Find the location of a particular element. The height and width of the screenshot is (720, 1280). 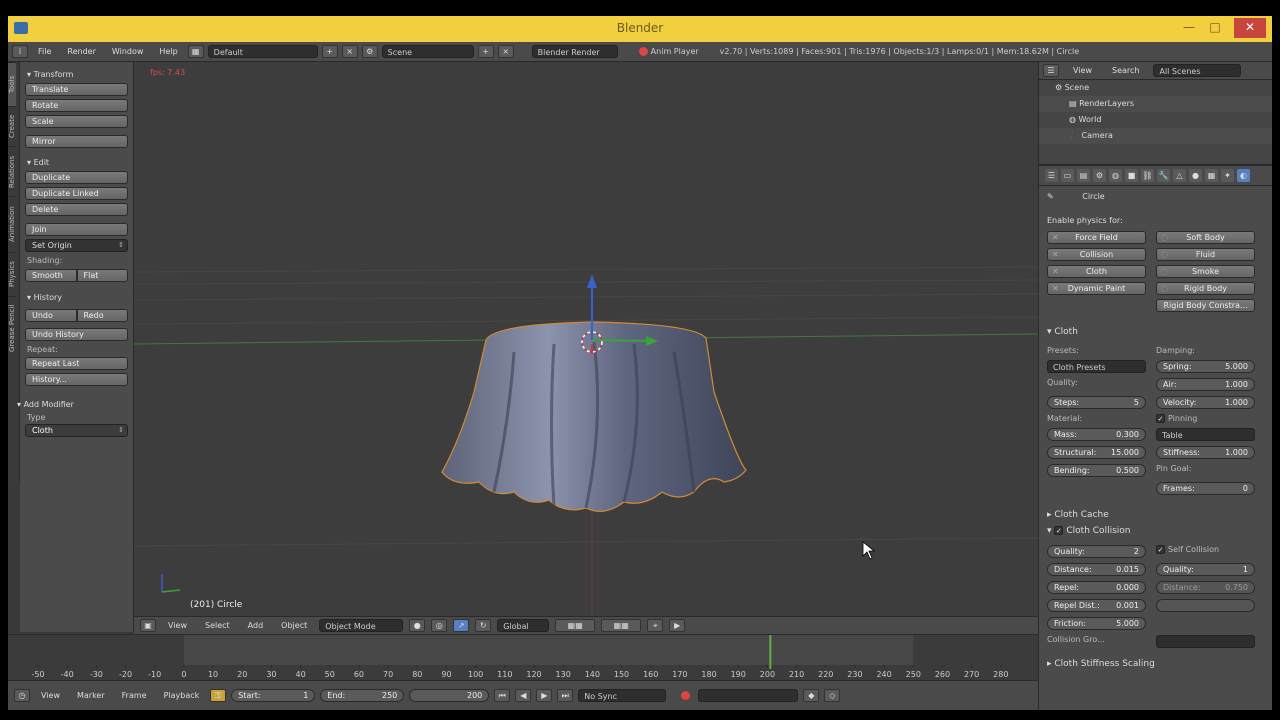

render-engine-select: Blender Render is located at coordinates (574, 51).